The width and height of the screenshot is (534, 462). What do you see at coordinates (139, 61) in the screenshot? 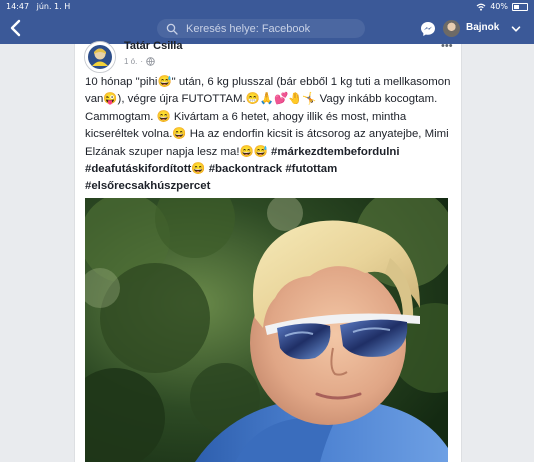
I see `post-meta: 1 ó. ·` at bounding box center [139, 61].